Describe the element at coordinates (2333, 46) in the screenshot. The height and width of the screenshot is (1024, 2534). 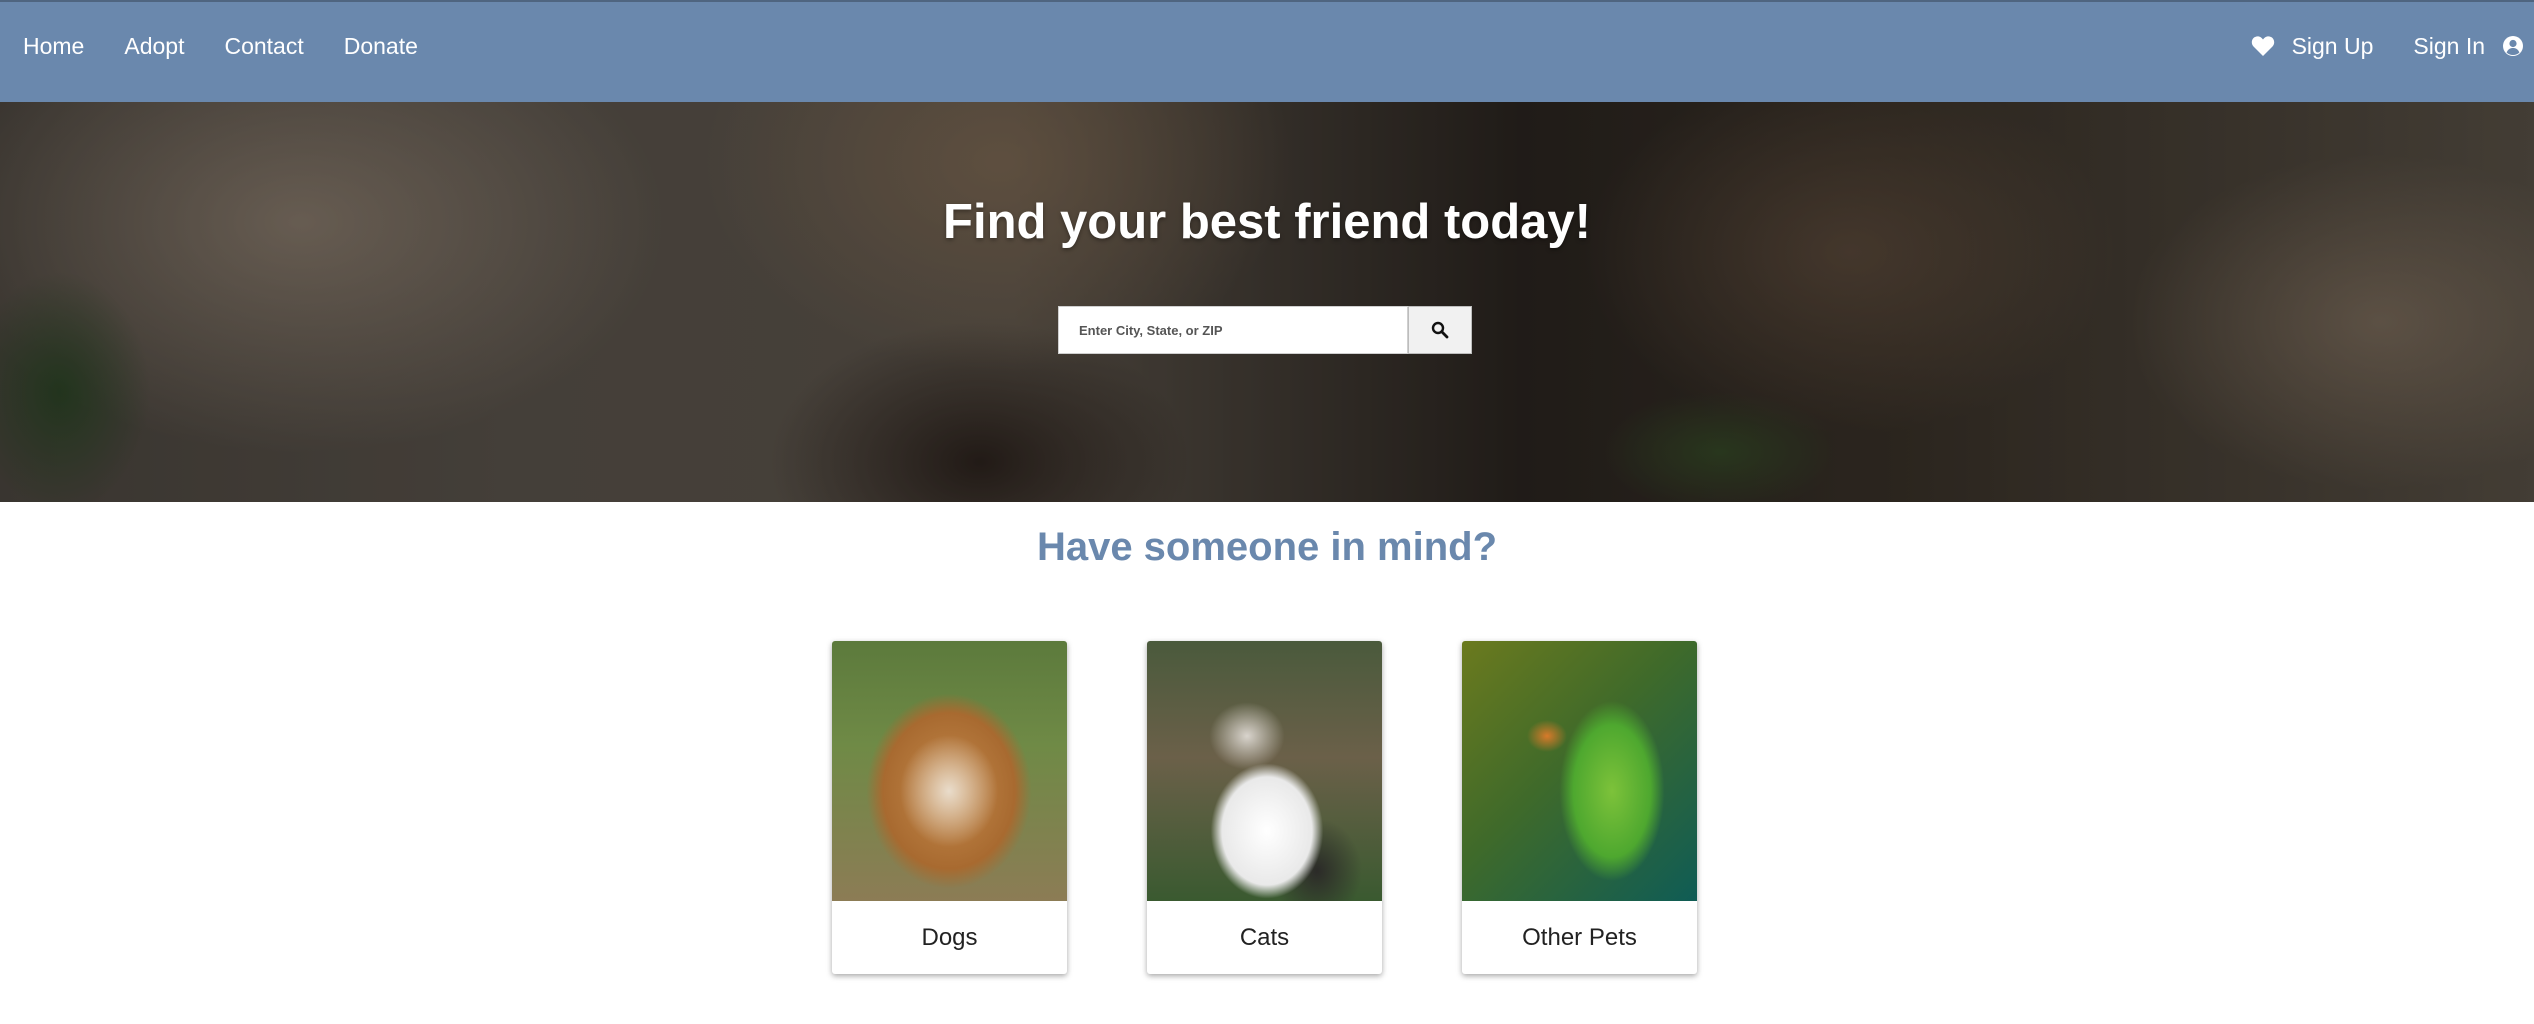
I see `sign-up-link: Sign Up` at that location.